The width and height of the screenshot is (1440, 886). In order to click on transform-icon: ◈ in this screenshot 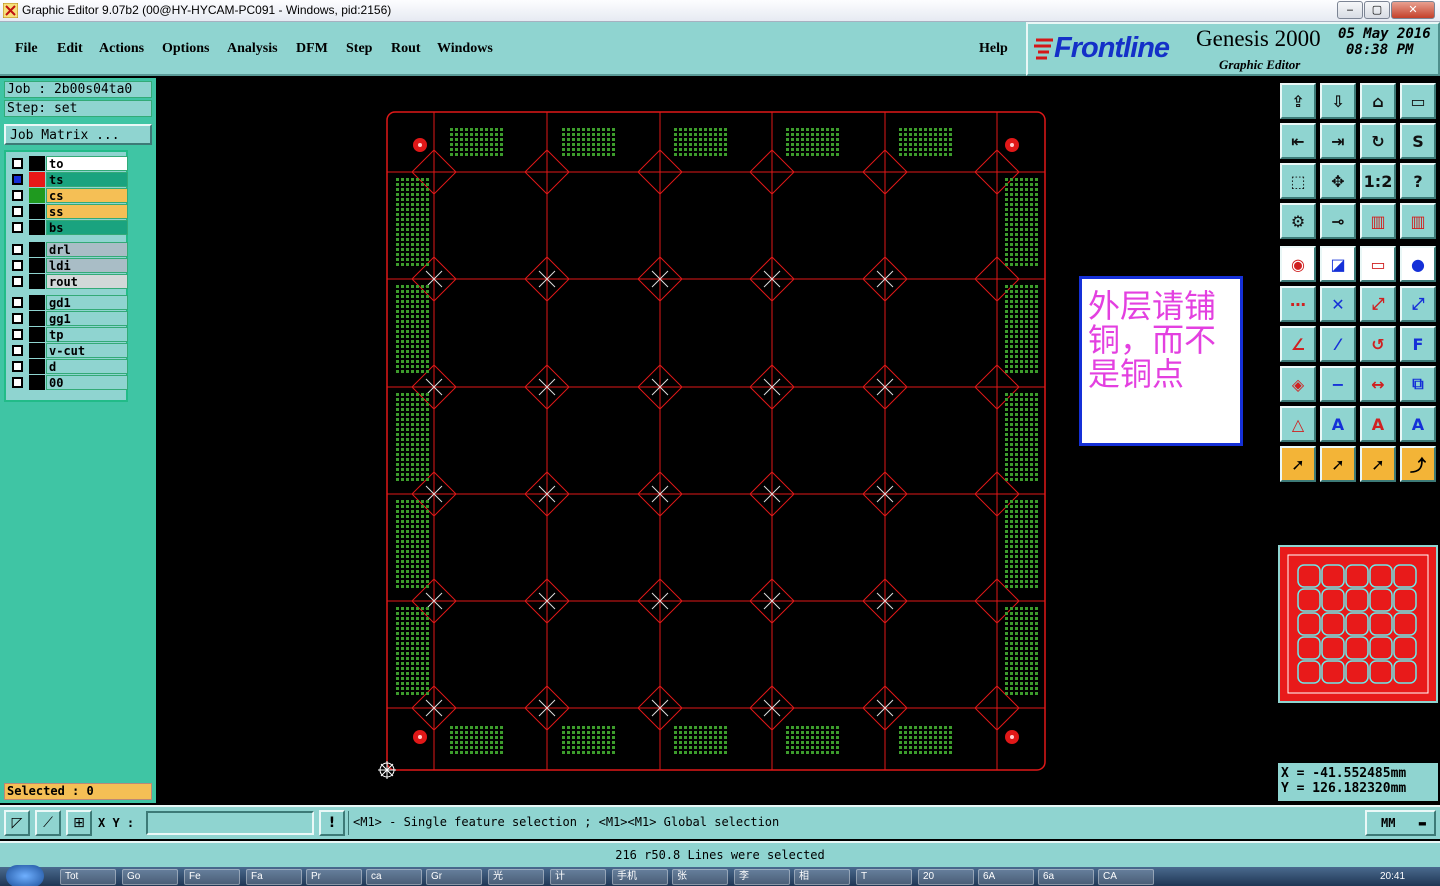, I will do `click(1298, 384)`.